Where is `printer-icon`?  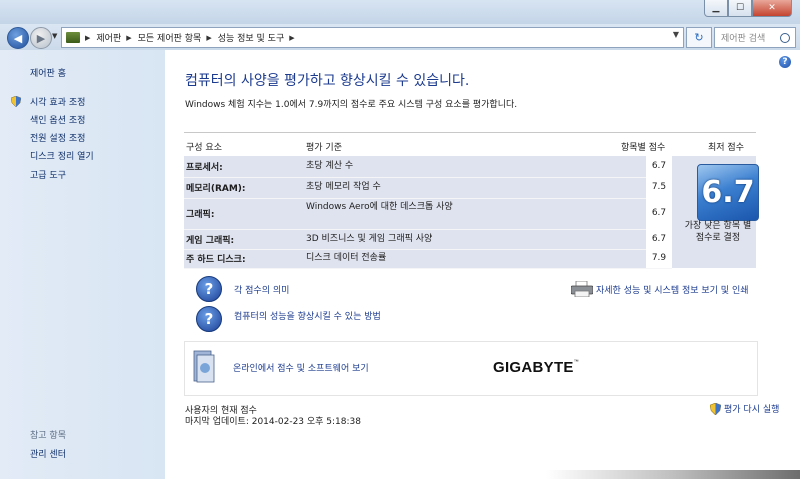
printer-icon is located at coordinates (582, 289).